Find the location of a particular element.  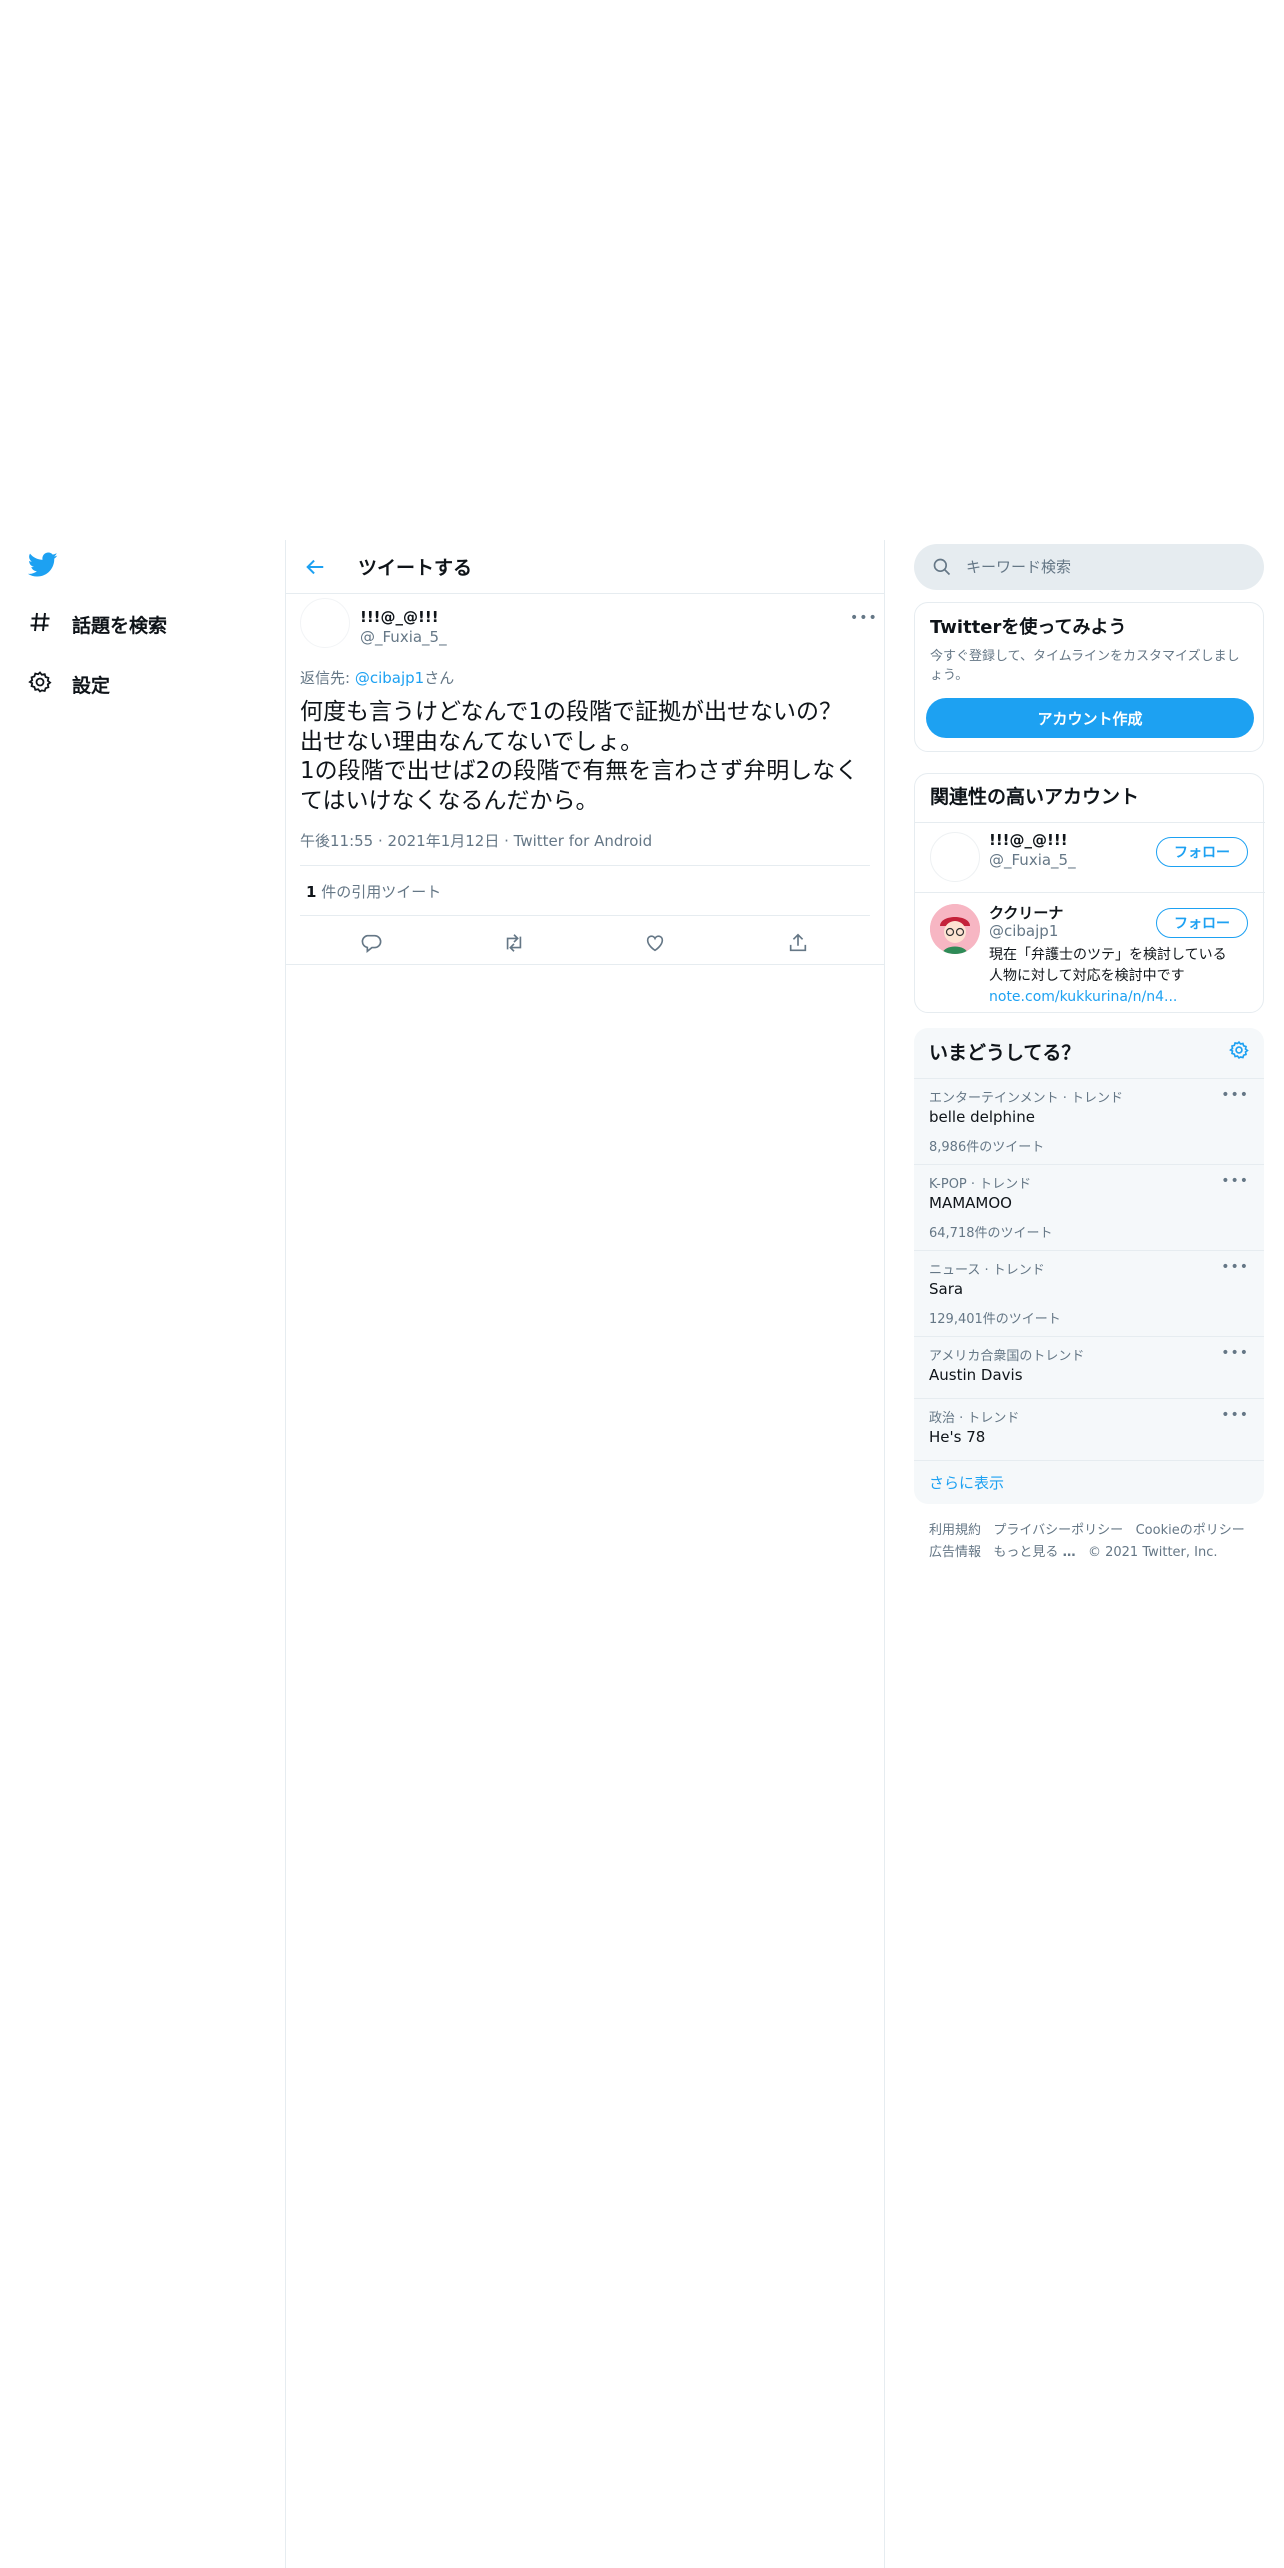

search-input is located at coordinates (1104, 567).